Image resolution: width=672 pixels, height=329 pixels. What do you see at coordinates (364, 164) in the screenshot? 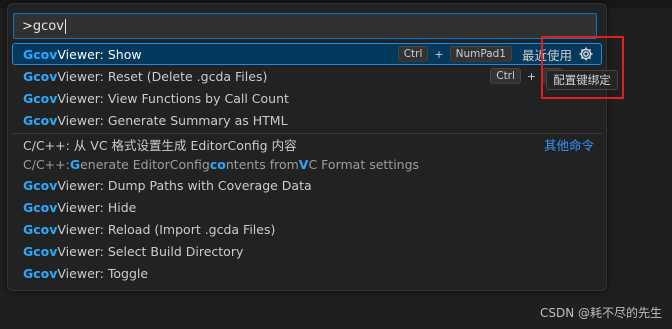
I see `subtitle-text: C Format settings` at bounding box center [364, 164].